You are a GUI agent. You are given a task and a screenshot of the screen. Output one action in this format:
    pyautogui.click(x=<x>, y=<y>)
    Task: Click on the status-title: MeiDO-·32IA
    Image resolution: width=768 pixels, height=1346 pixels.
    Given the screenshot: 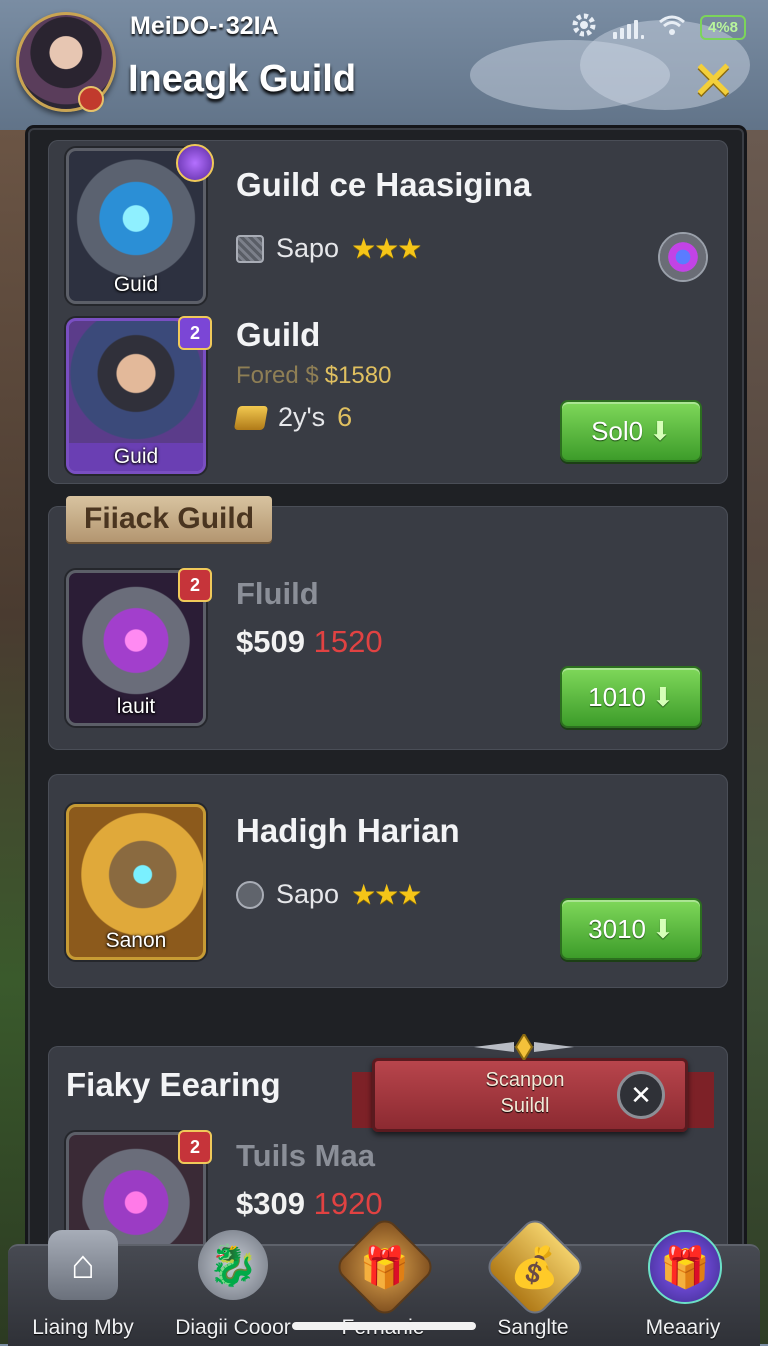 What is the action you would take?
    pyautogui.click(x=204, y=26)
    